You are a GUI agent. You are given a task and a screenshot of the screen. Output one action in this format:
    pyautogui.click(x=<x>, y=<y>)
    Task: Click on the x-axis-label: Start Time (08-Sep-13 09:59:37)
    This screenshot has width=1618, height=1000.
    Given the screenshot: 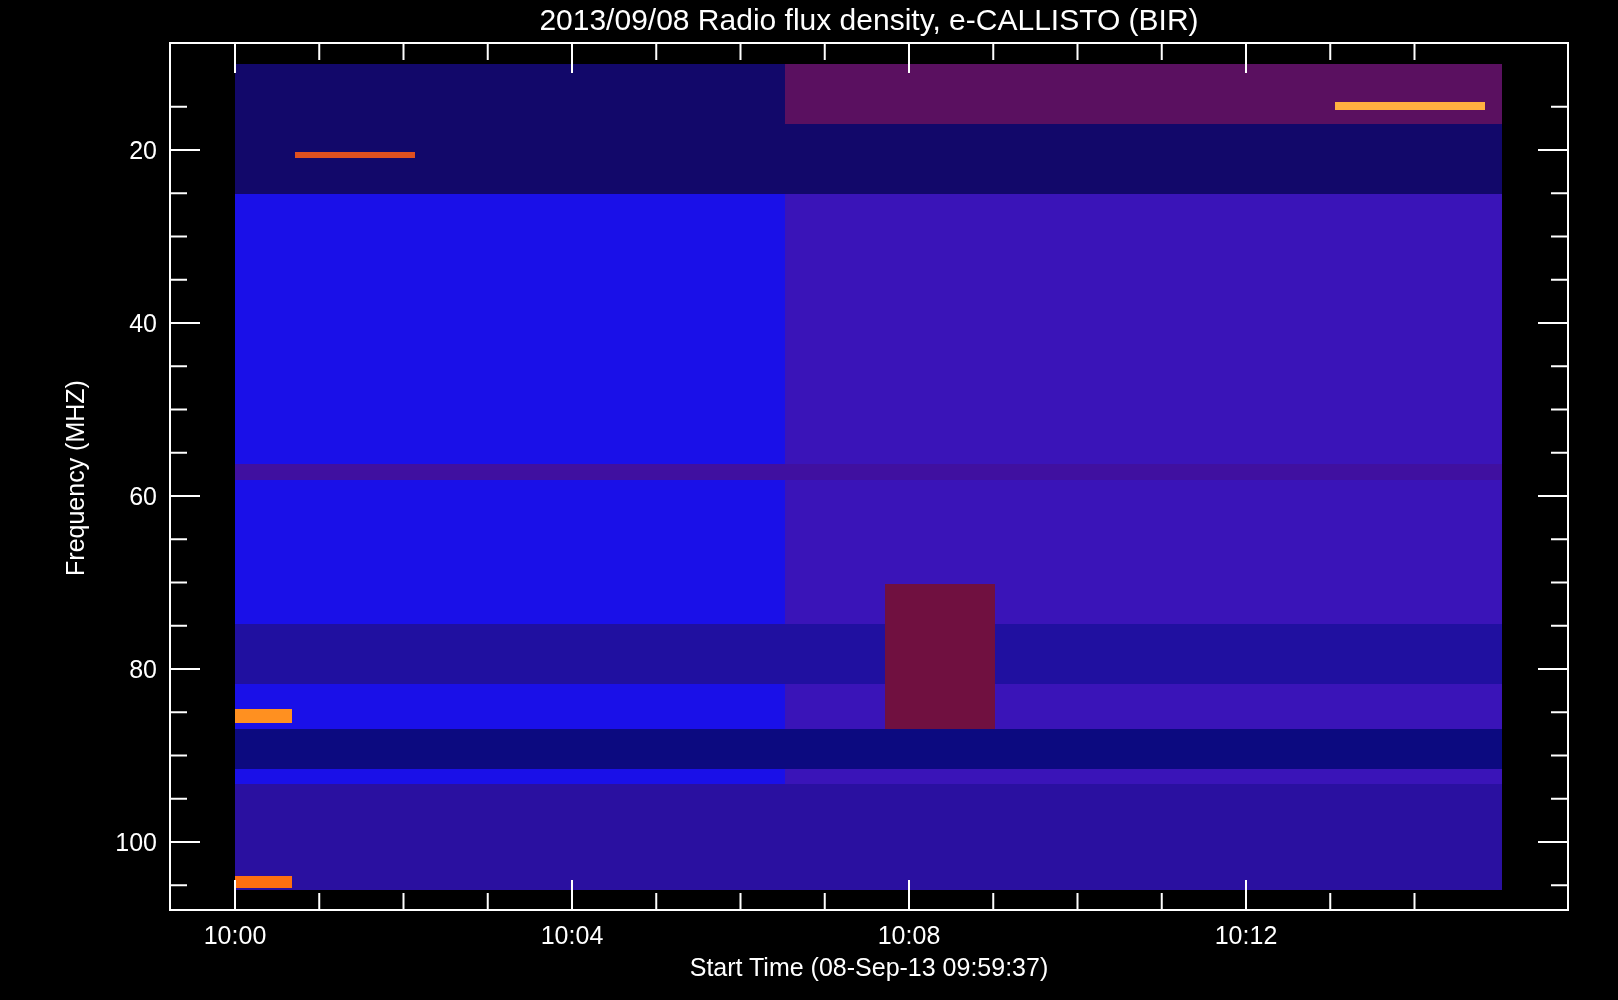 What is the action you would take?
    pyautogui.click(x=869, y=967)
    